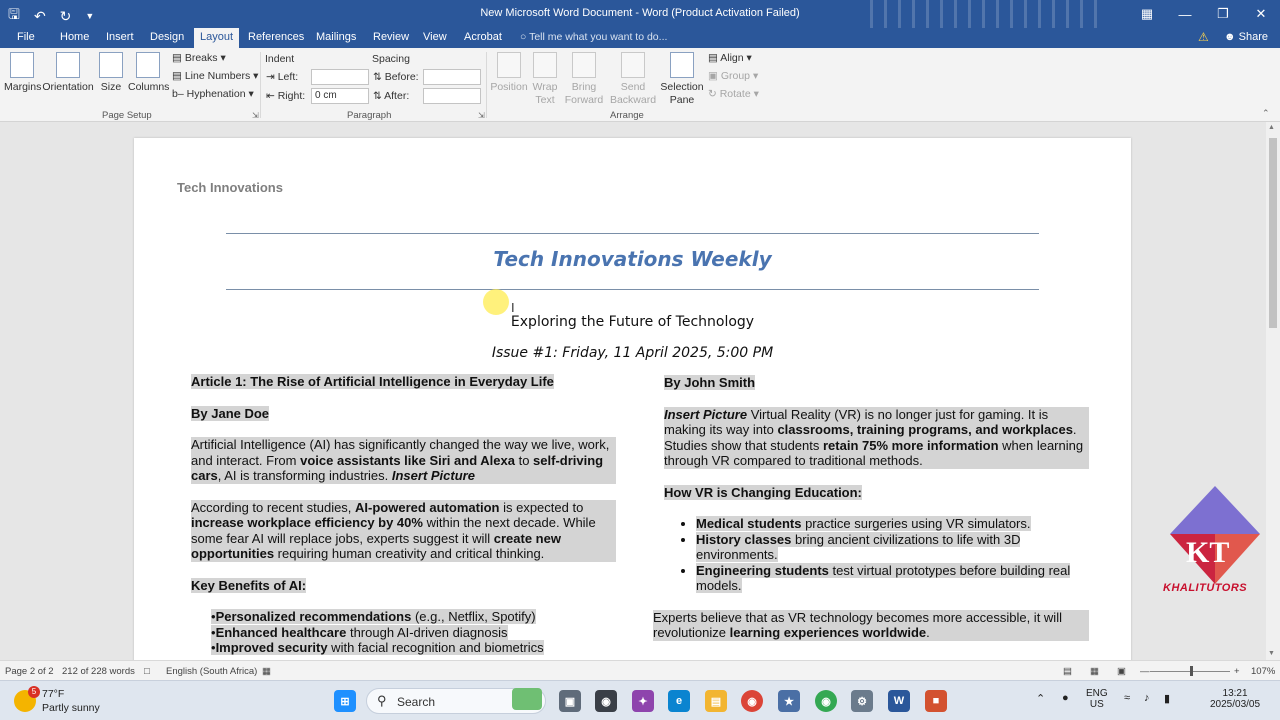 This screenshot has width=1280, height=720. Describe the element at coordinates (763, 492) in the screenshot. I see `vr-section-title: How VR is Changing Education:` at that location.